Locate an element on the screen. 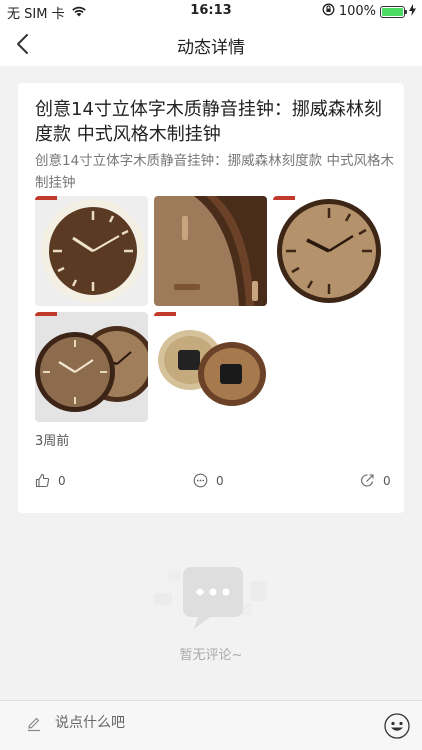  wall-clock-image is located at coordinates (91, 251).